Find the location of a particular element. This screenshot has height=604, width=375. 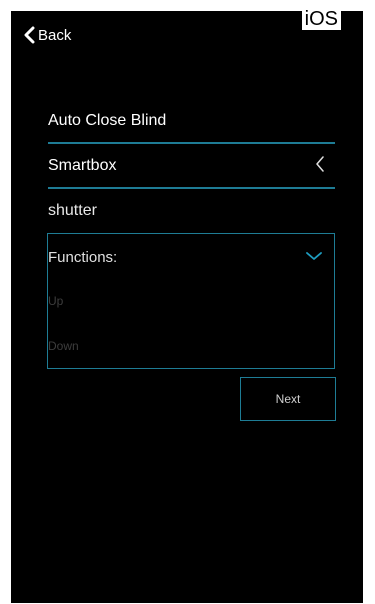

back-button: Back is located at coordinates (47, 35).